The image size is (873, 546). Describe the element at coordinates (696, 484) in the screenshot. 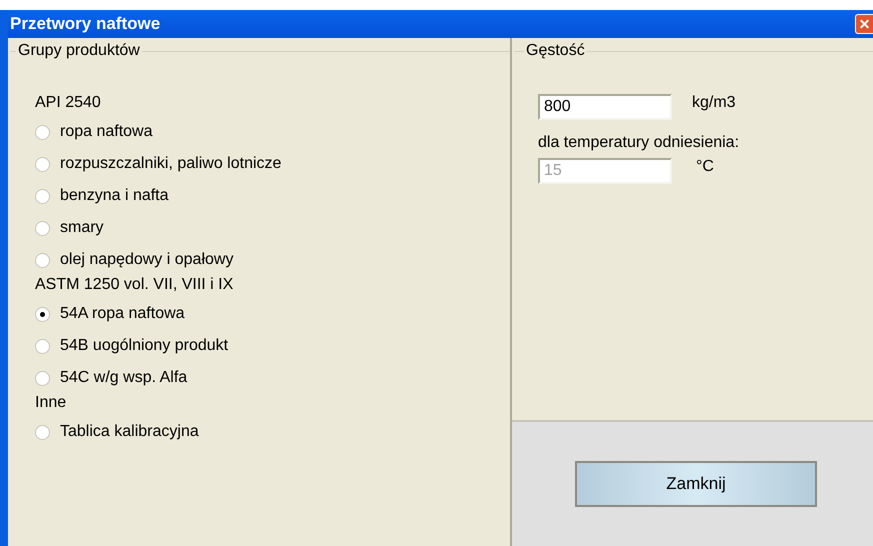

I see `close-dialog-button: Zamknij` at that location.